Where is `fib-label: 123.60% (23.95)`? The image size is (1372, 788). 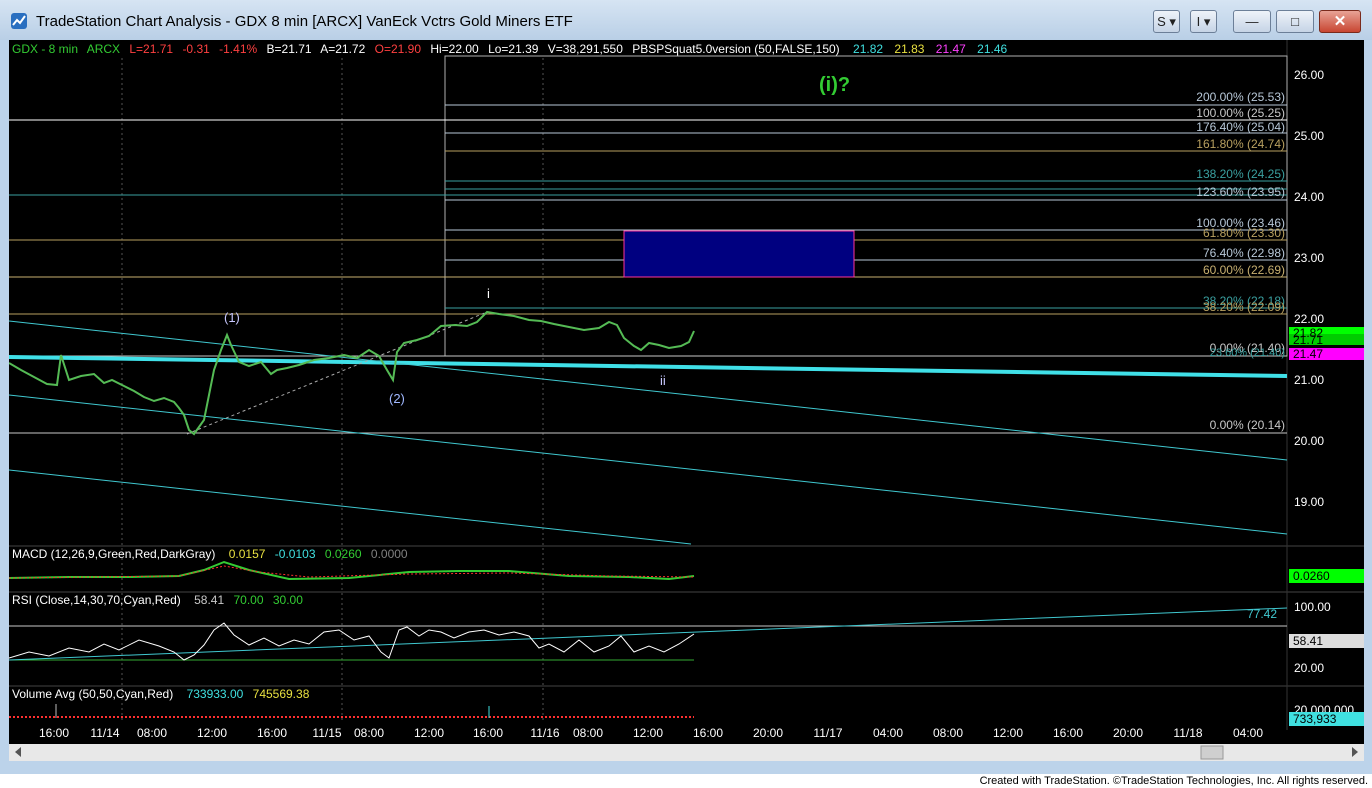 fib-label: 123.60% (23.95) is located at coordinates (1240, 192).